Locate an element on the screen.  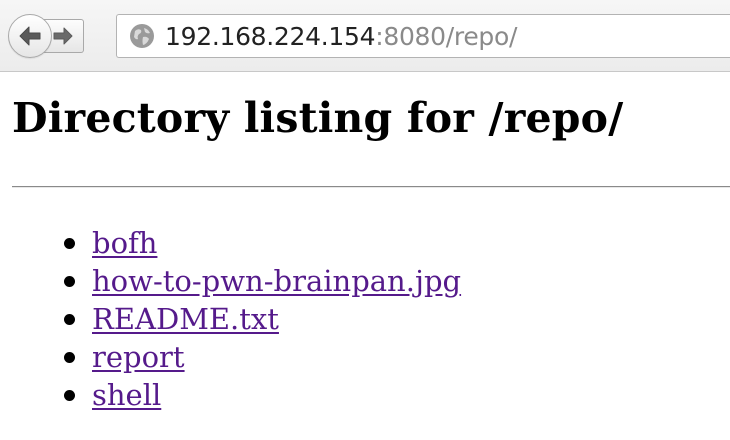
back-button is located at coordinates (30, 36).